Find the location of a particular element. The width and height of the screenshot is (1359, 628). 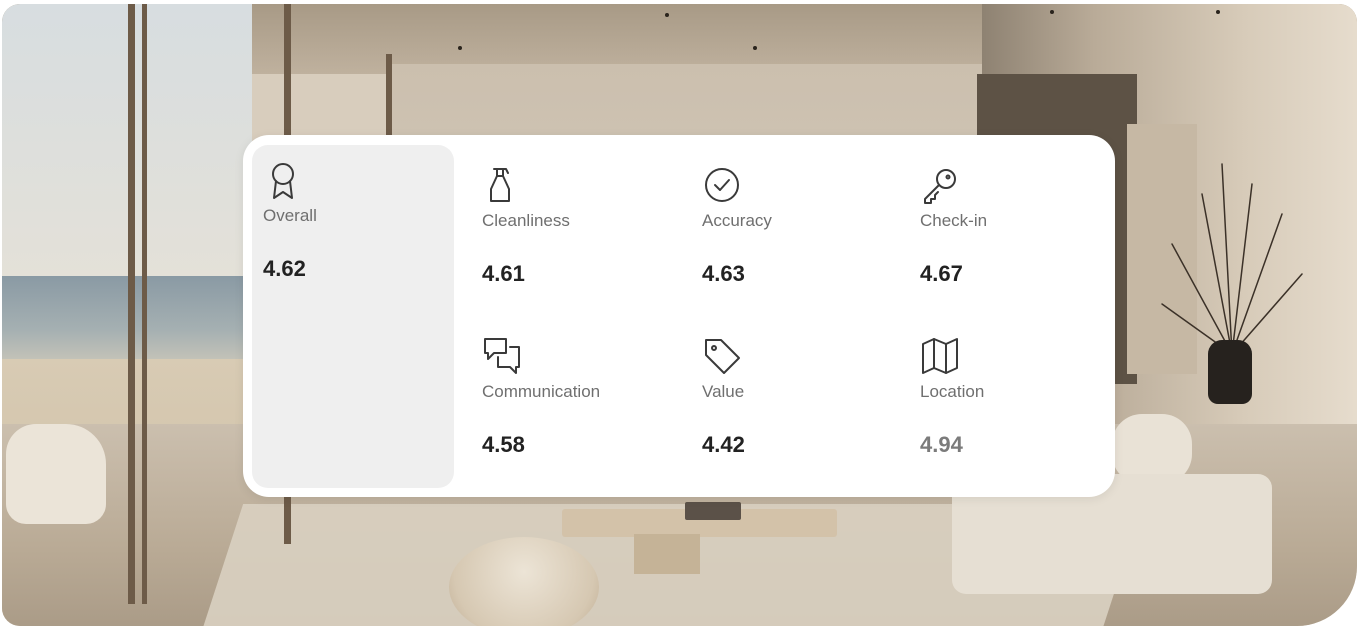

spray-bottle-icon is located at coordinates (500, 185).